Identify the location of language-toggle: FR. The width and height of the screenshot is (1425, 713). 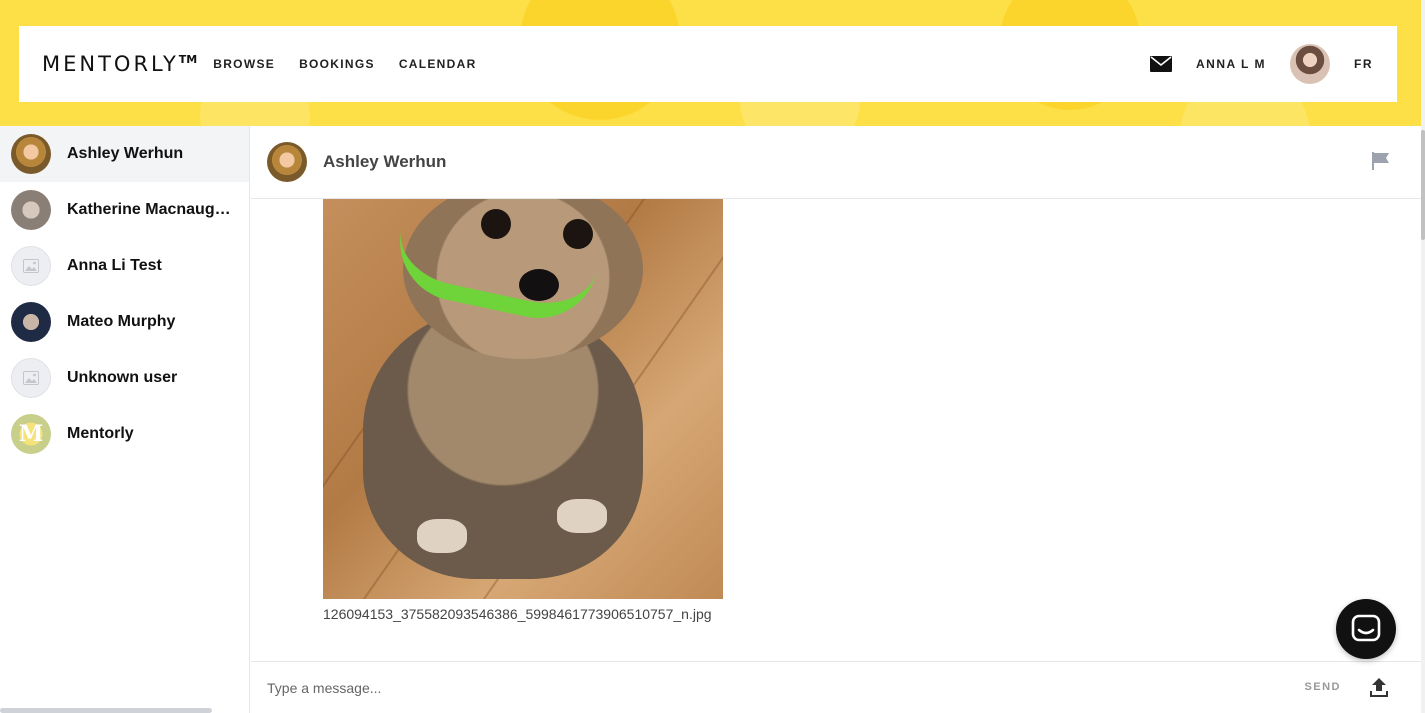
(1363, 64).